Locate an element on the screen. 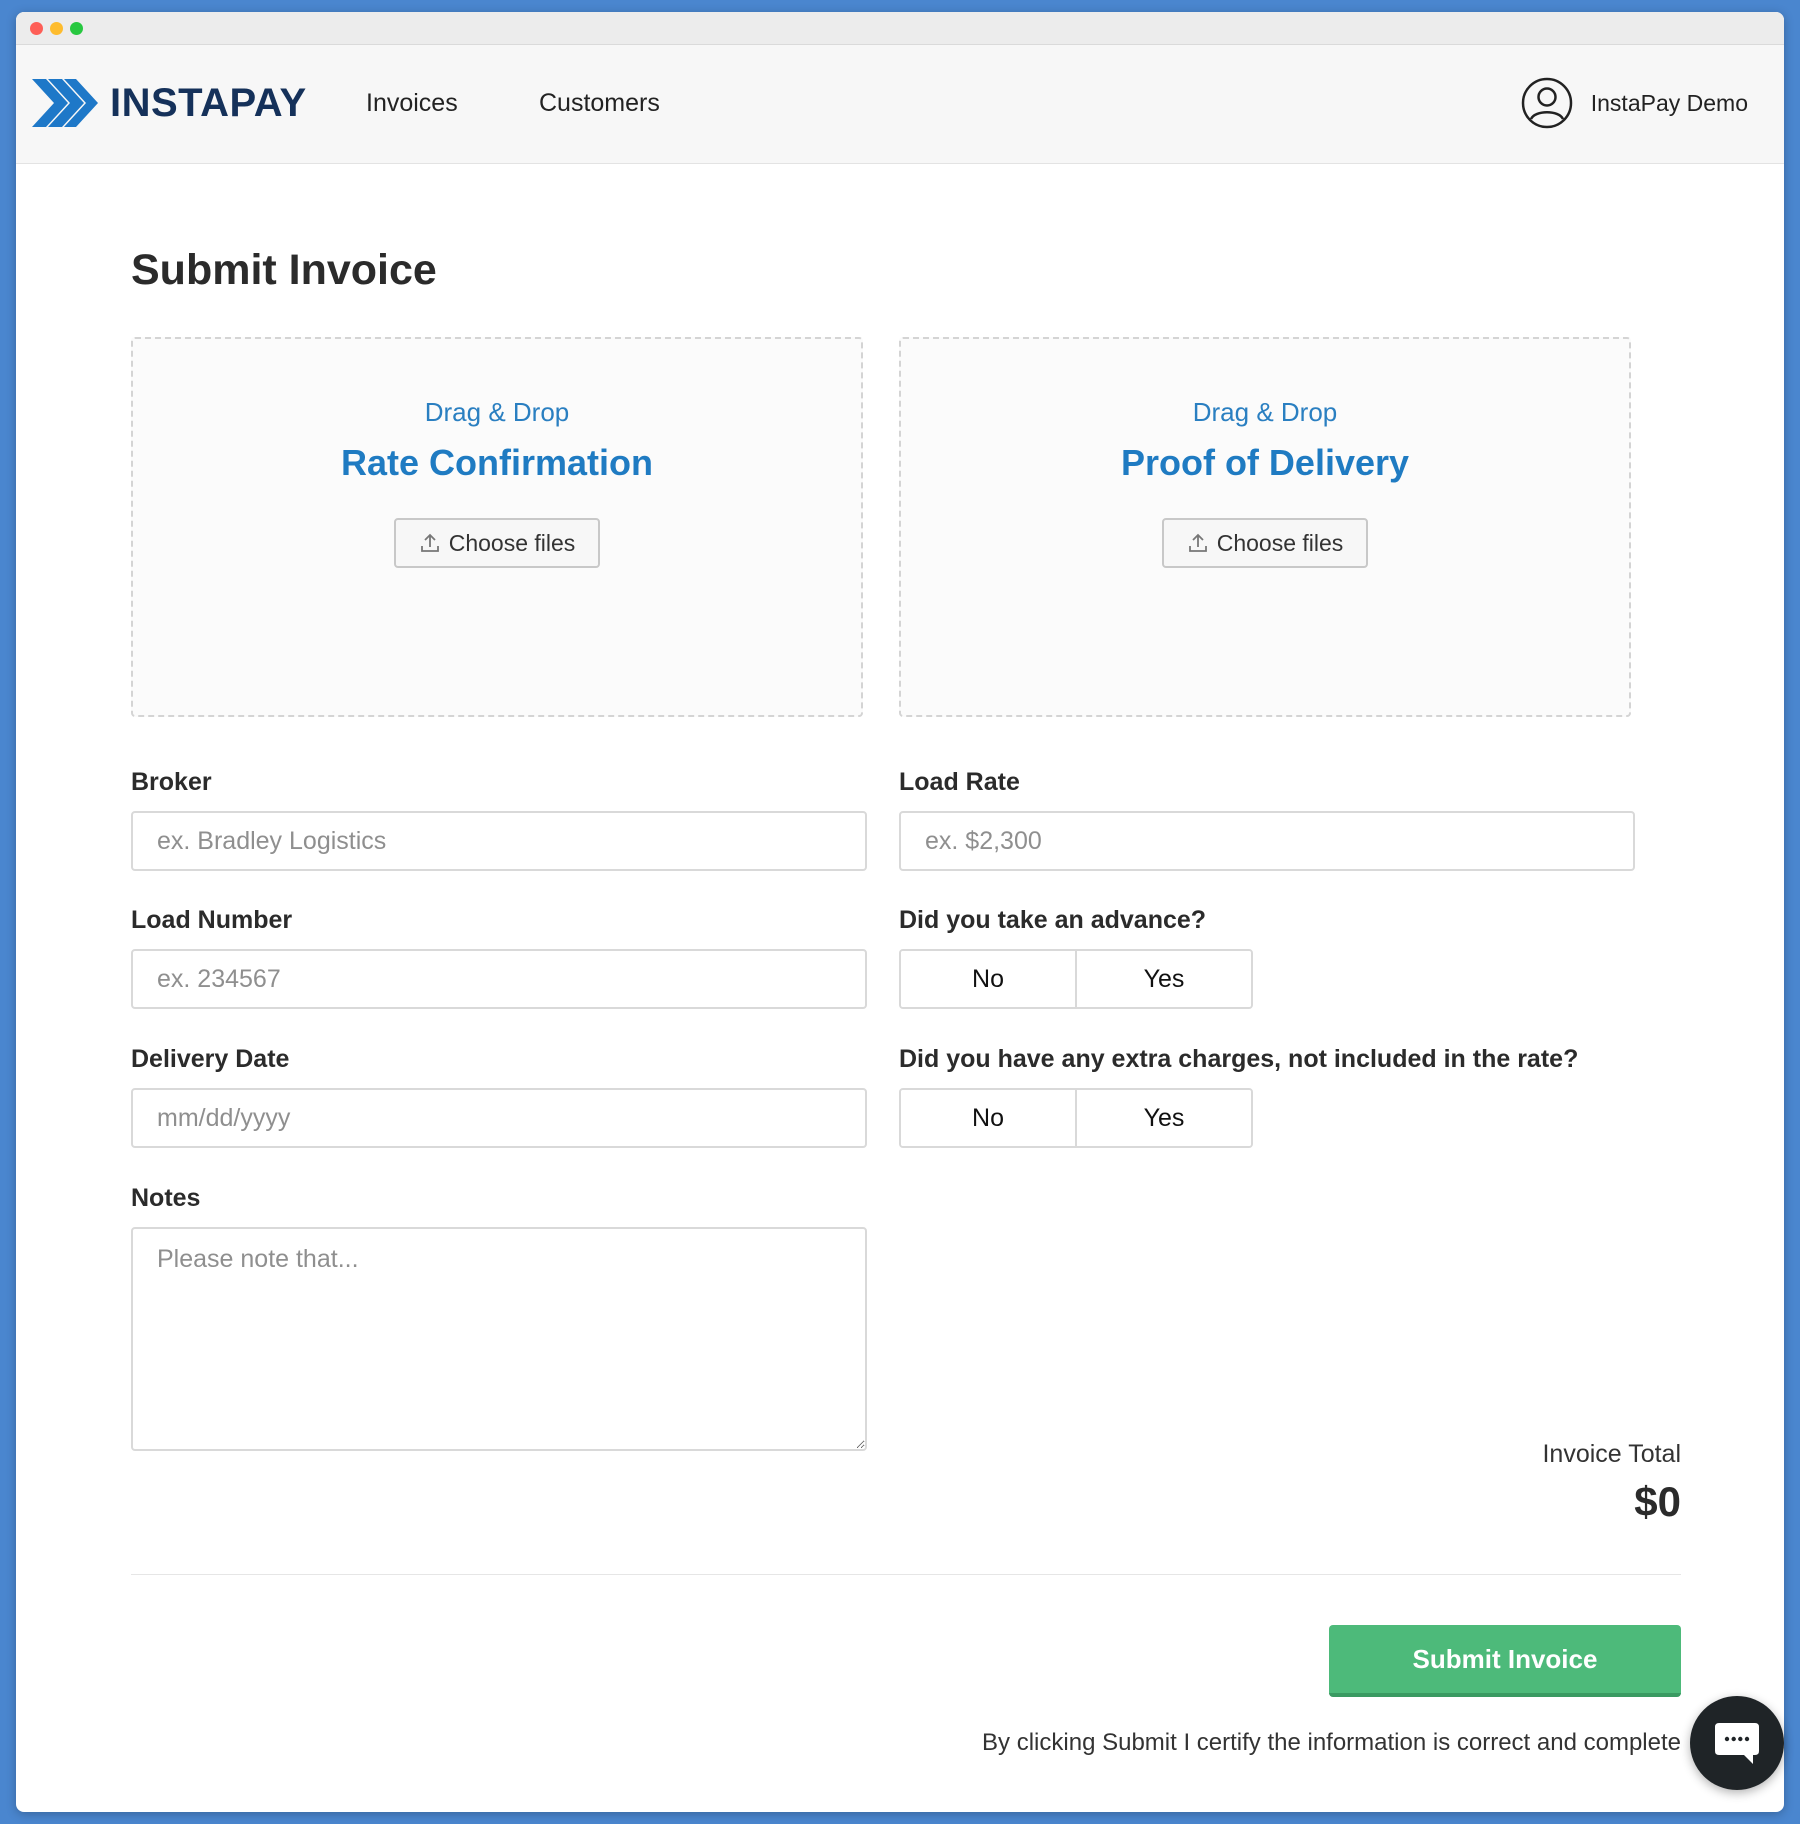 The height and width of the screenshot is (1824, 1800). invoice-total-label: Invoice Total is located at coordinates (1611, 1454).